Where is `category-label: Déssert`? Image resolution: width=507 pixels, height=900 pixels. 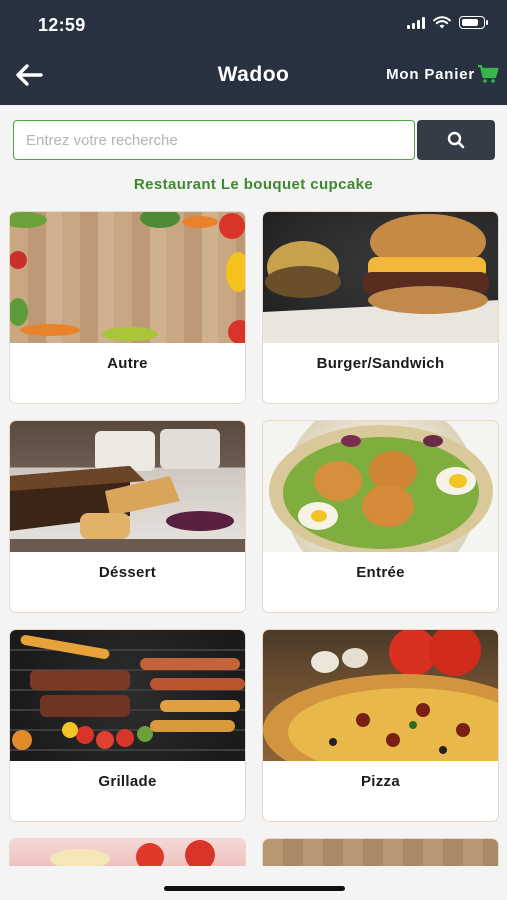
category-label: Déssert is located at coordinates (127, 572).